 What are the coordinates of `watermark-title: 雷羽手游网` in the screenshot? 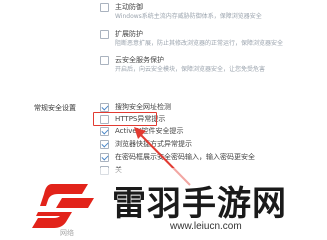 It's located at (199, 204).